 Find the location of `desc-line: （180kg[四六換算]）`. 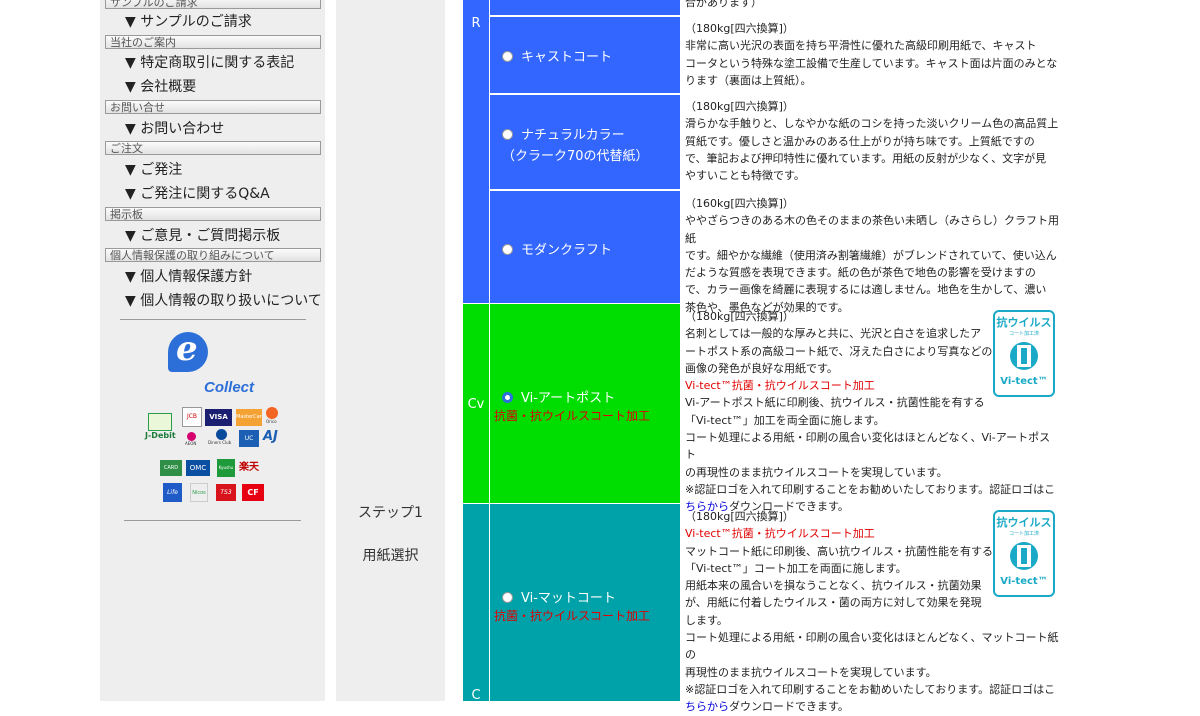

desc-line: （180kg[四六換算]） is located at coordinates (739, 28).